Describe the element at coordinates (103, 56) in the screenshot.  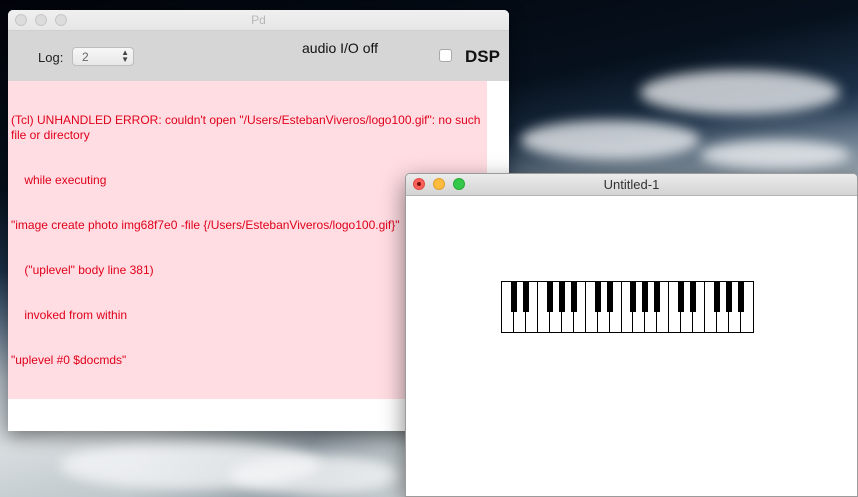
I see `log-level-select: 2 ▲ ▼` at that location.